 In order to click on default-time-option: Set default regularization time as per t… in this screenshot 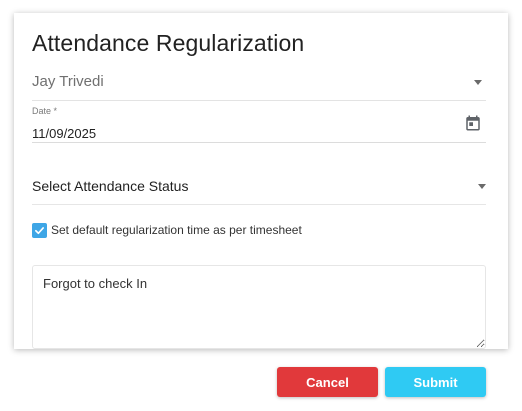, I will do `click(242, 231)`.